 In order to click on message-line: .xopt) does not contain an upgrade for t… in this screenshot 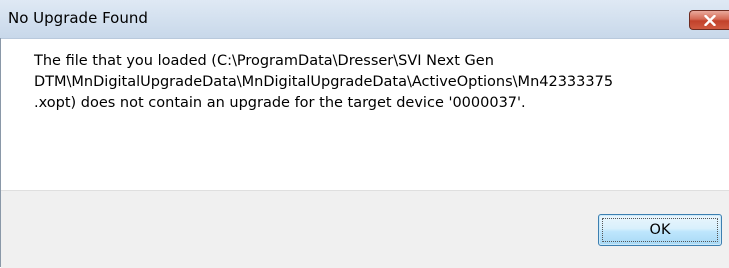, I will do `click(280, 103)`.